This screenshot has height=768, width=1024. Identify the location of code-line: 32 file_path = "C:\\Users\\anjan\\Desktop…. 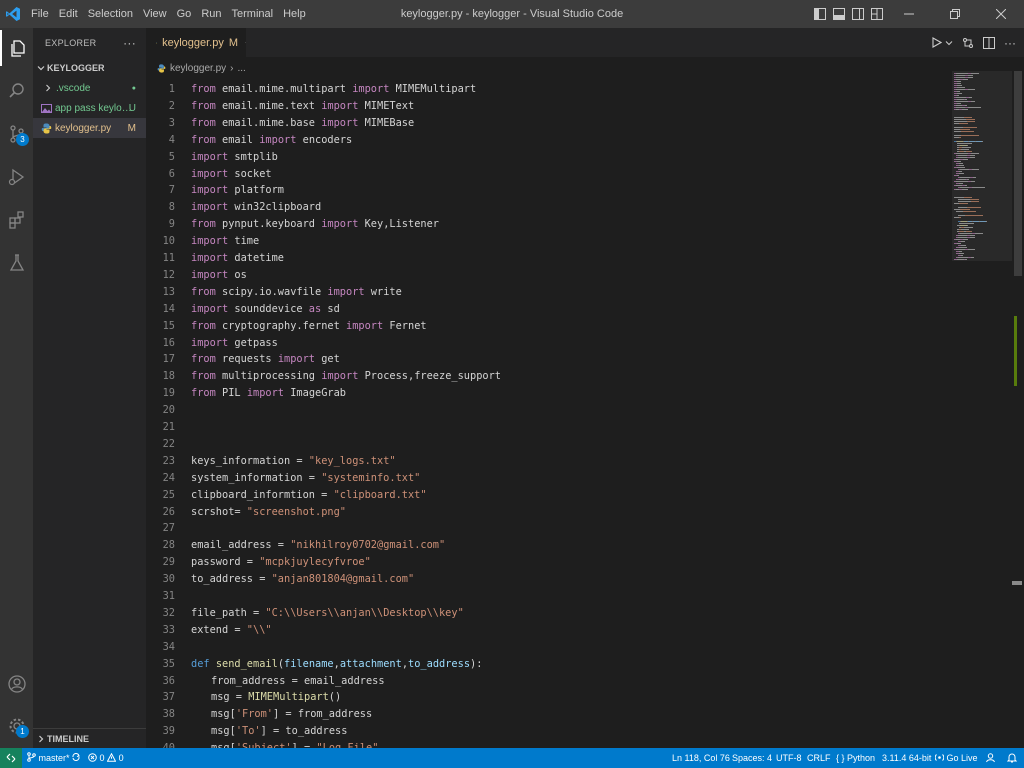
(546, 613).